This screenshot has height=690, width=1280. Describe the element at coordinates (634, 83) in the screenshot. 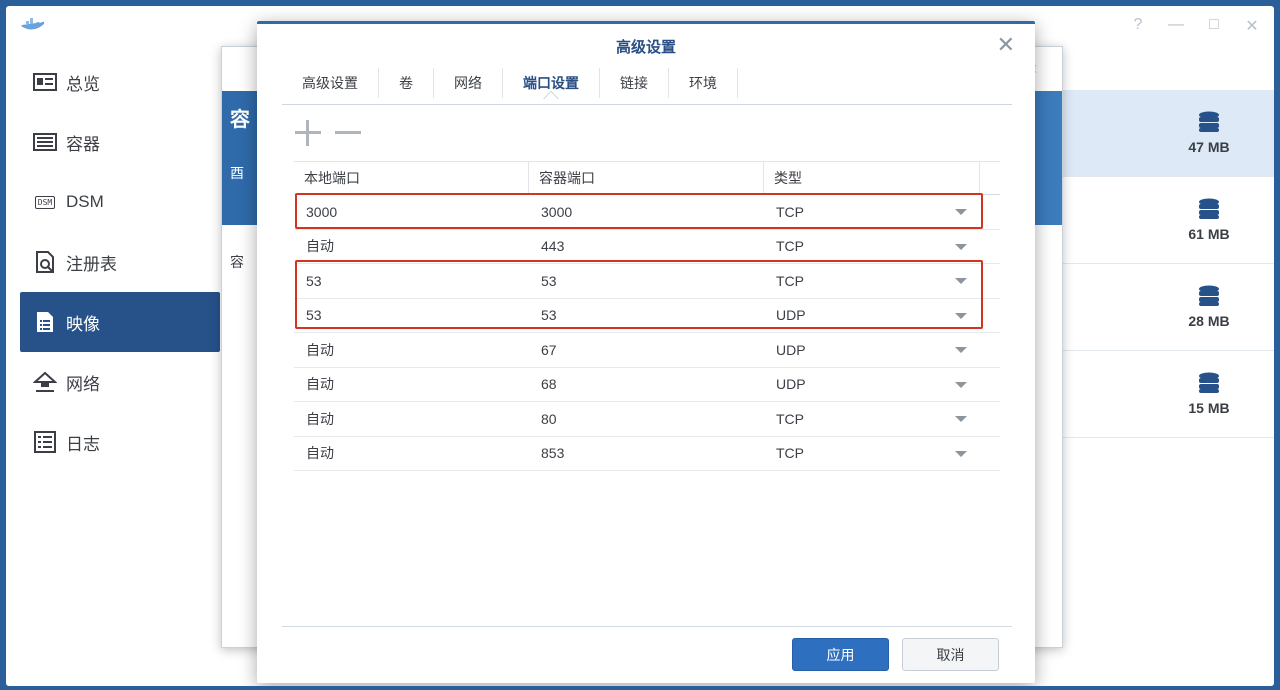

I see `tab-links: 链接` at that location.